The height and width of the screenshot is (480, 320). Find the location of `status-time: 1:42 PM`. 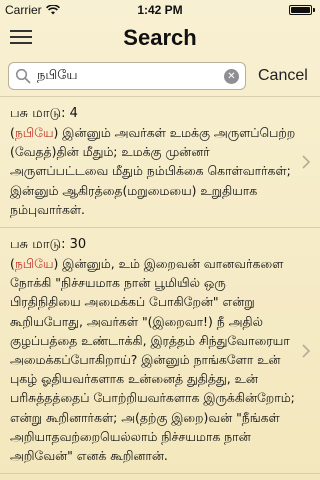

status-time: 1:42 PM is located at coordinates (160, 10).